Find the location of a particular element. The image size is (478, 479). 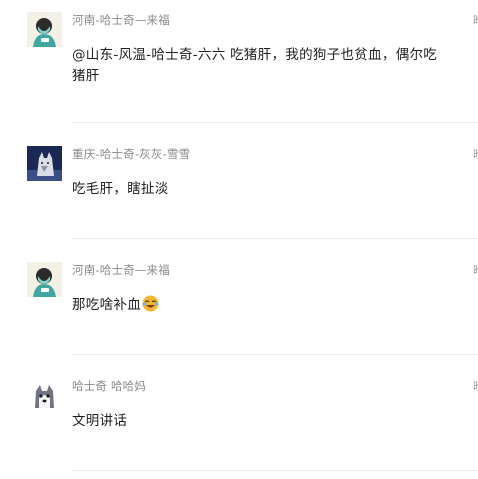

message-text: 文明讲话 is located at coordinates (100, 421).